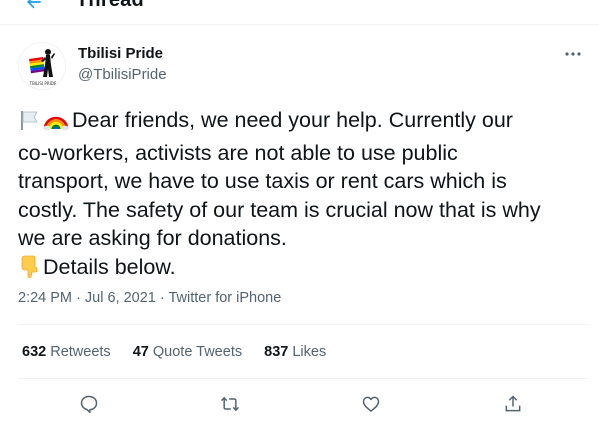  What do you see at coordinates (152, 238) in the screenshot?
I see `tweet-line: we are asking for donations.` at bounding box center [152, 238].